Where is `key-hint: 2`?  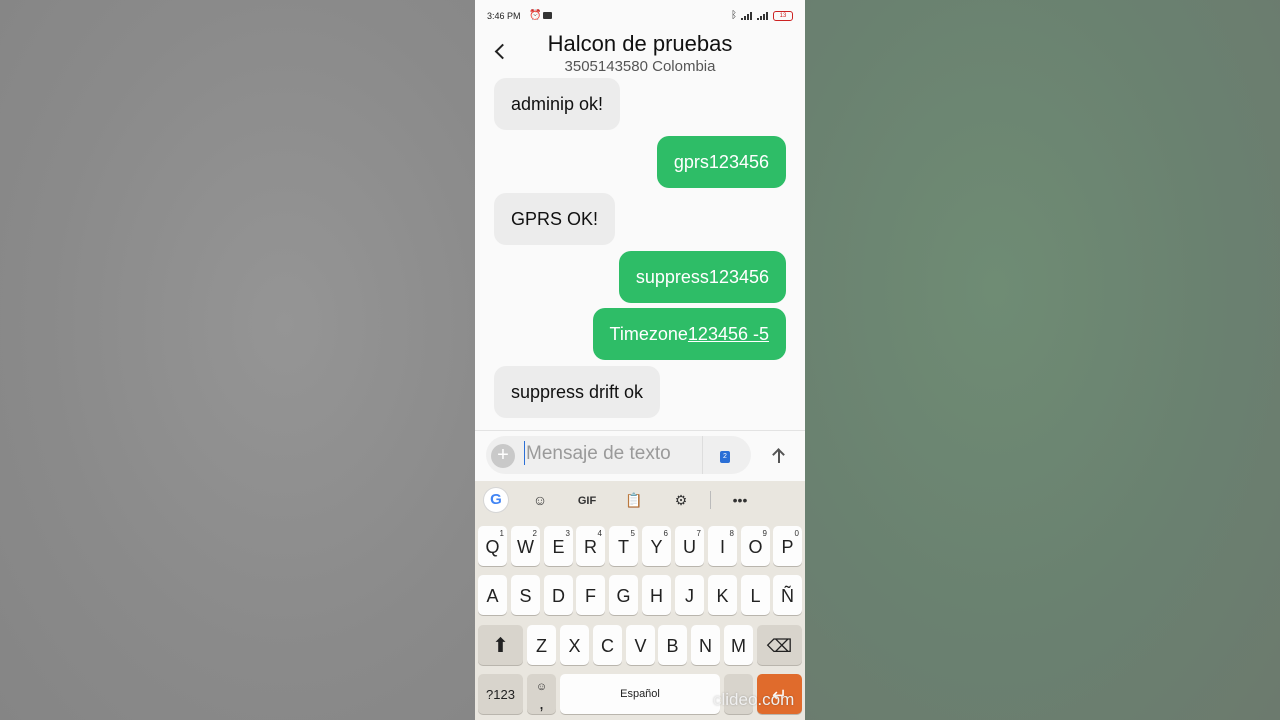
key-hint: 2 is located at coordinates (534, 533).